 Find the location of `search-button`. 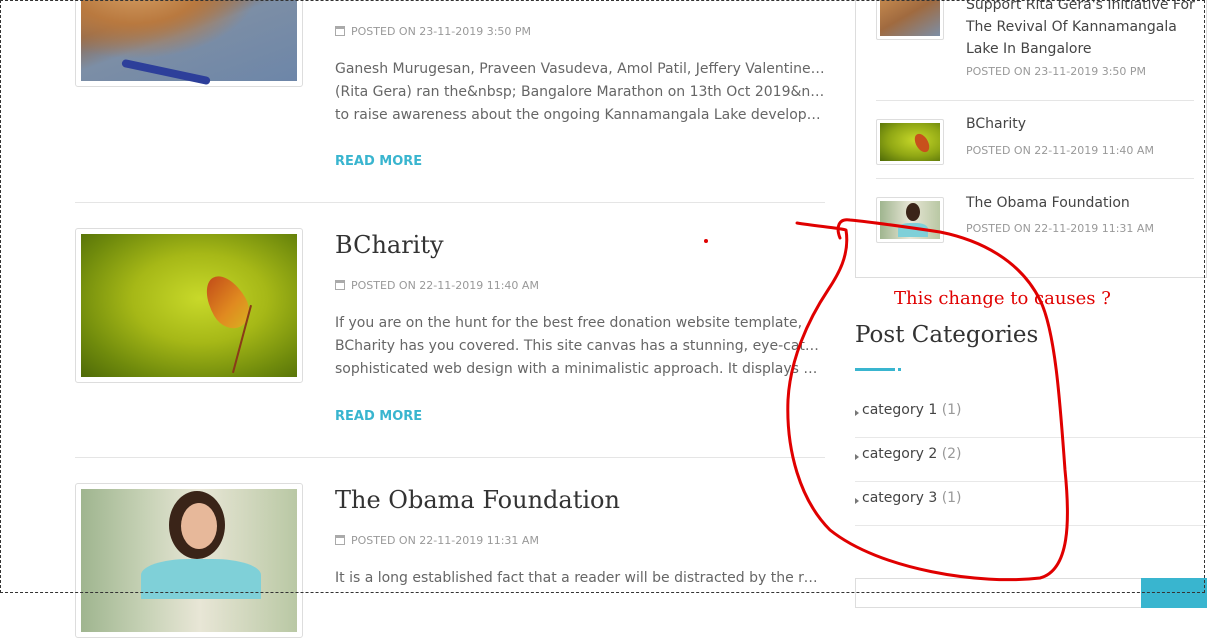

search-button is located at coordinates (1174, 593).